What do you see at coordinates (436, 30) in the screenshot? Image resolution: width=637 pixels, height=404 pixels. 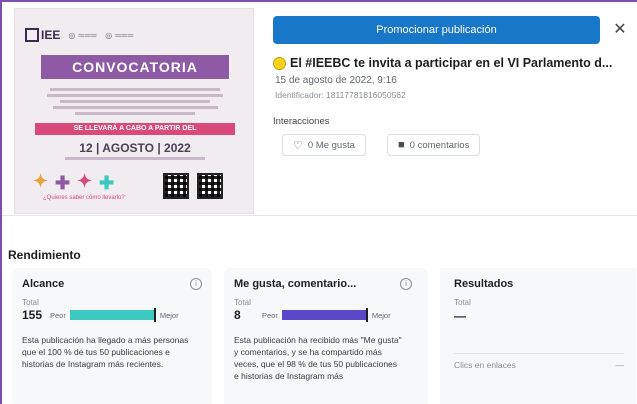 I see `promote-post-button: Promocionar publicación` at bounding box center [436, 30].